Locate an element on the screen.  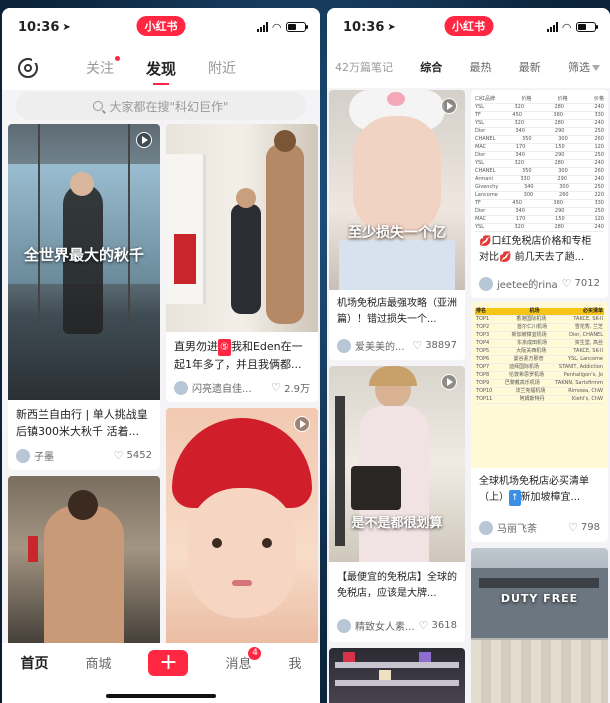
filter-overall: 综合 is located at coordinates (431, 67).